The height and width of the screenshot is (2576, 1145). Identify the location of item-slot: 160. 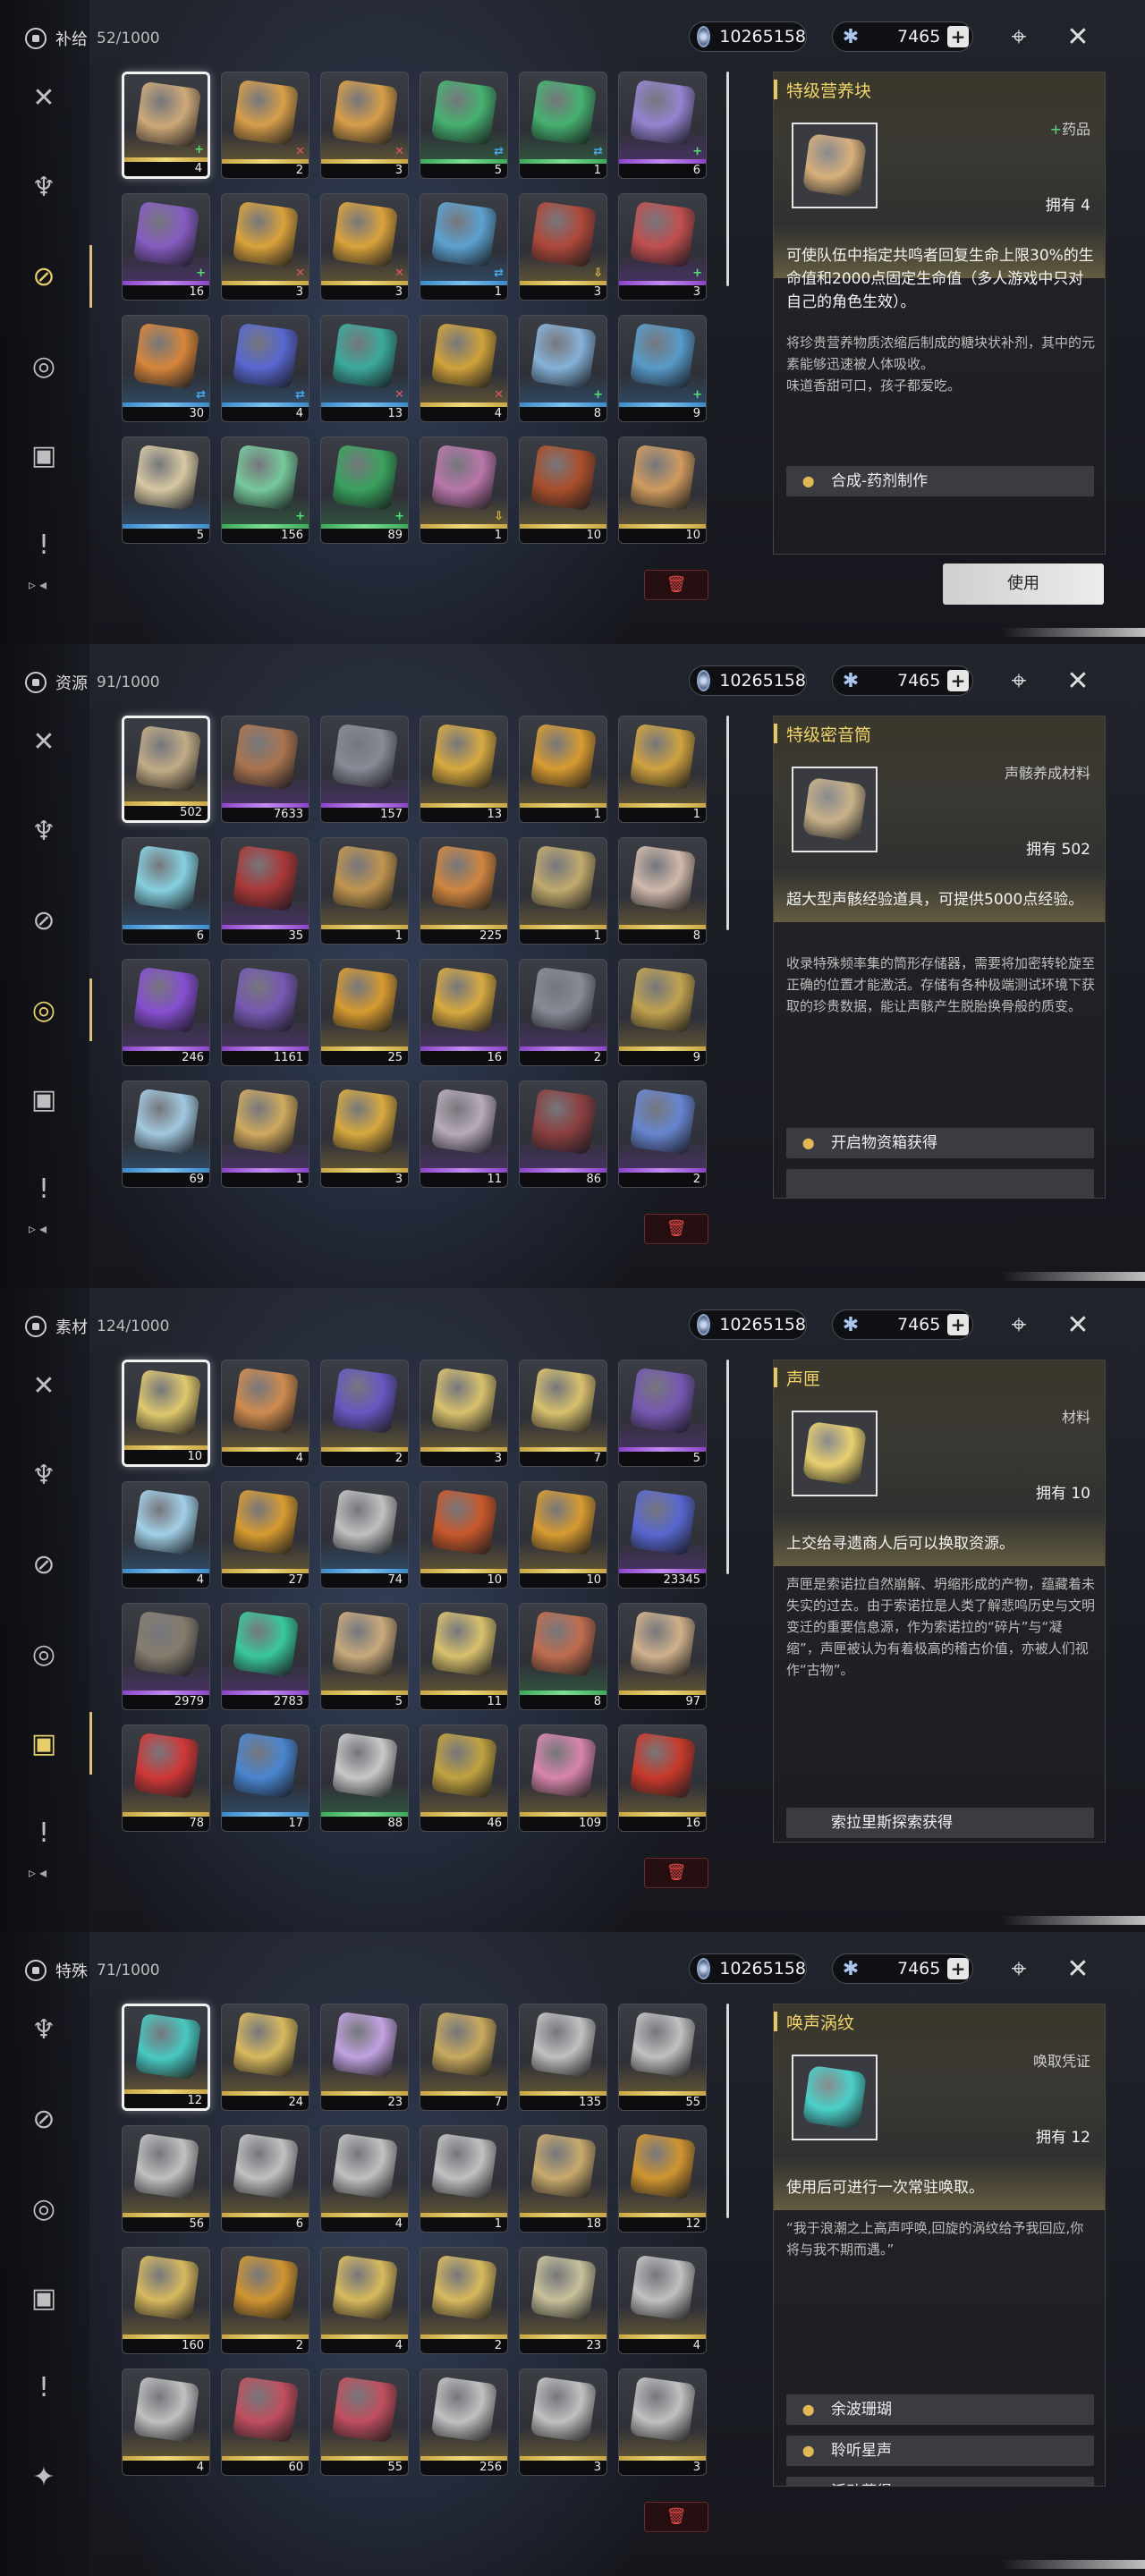
(166, 2300).